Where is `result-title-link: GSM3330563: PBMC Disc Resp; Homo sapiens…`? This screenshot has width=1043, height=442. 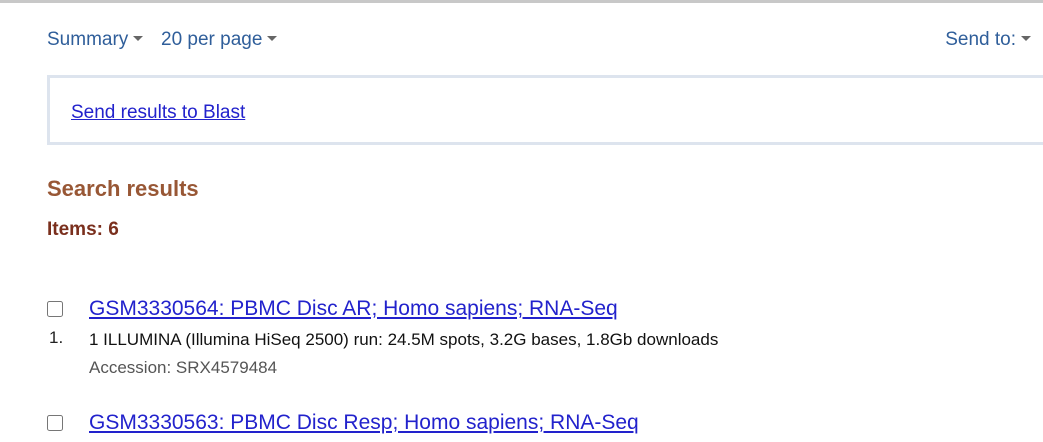 result-title-link: GSM3330563: PBMC Disc Resp; Homo sapiens… is located at coordinates (364, 423).